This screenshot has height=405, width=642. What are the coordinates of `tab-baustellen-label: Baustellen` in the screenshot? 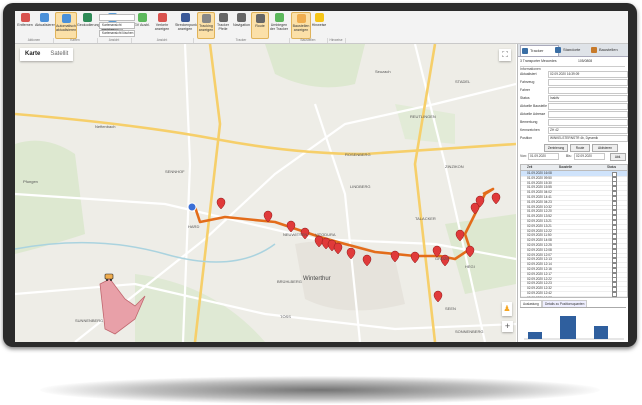 It's located at (608, 49).